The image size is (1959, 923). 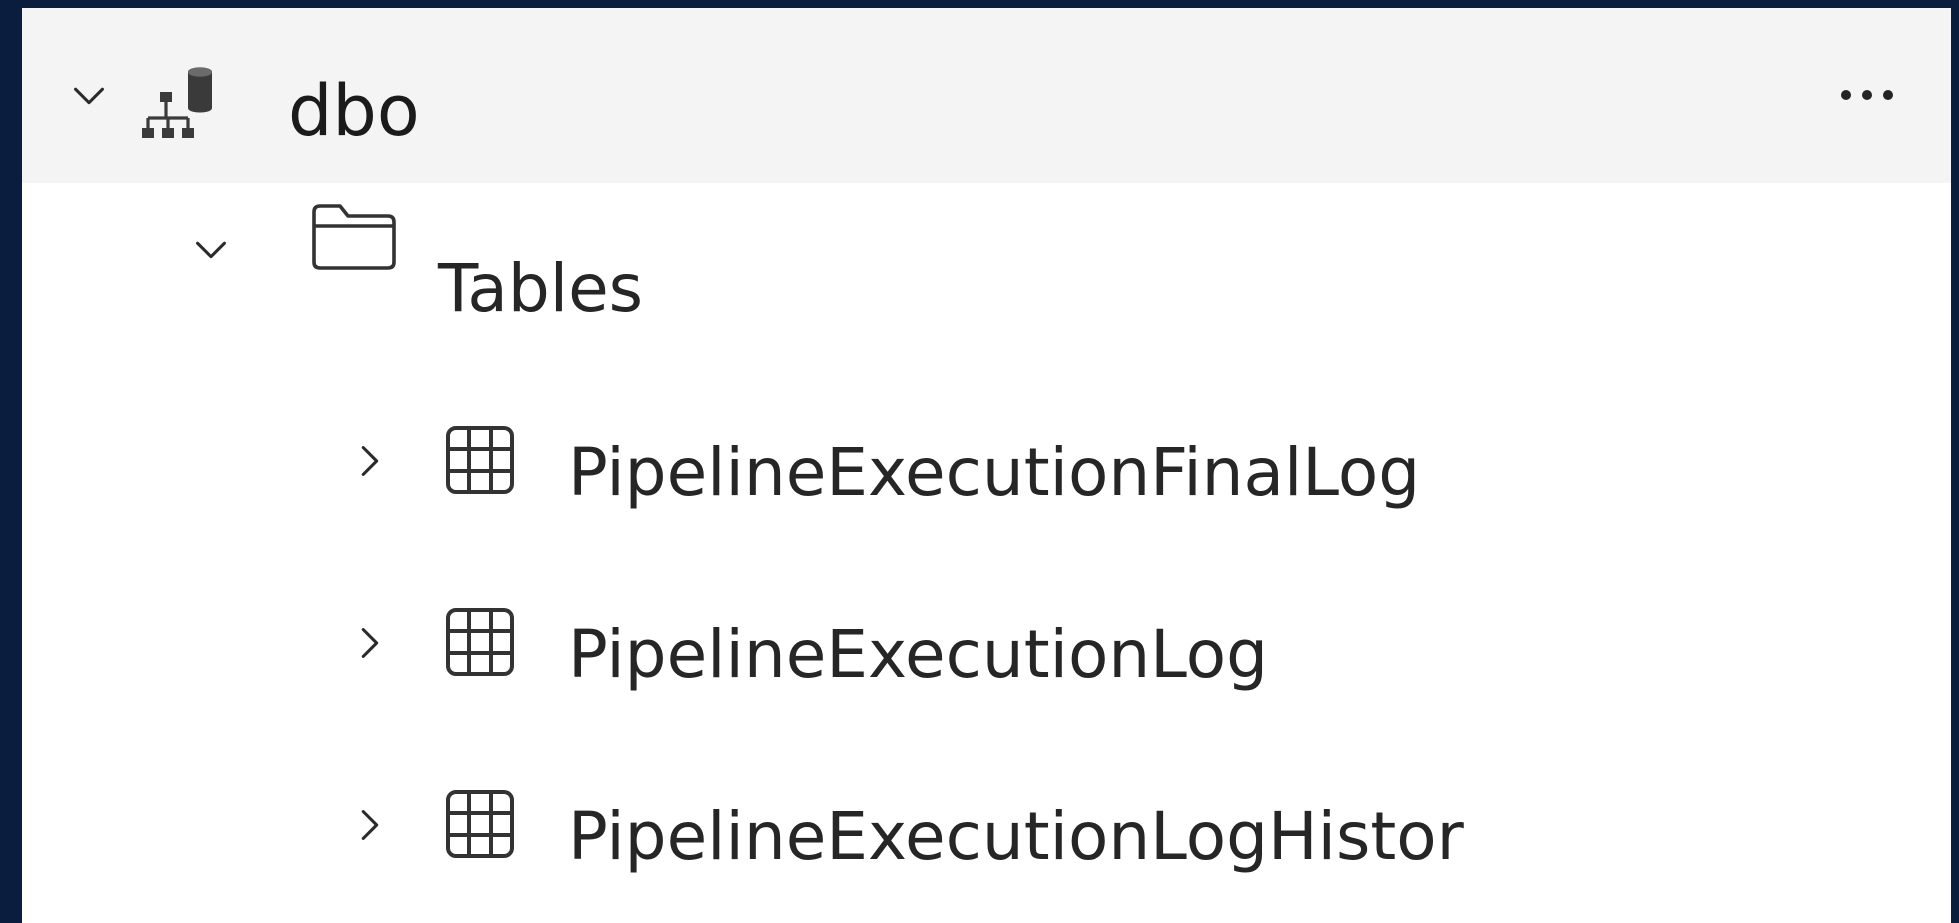 What do you see at coordinates (354, 237) in the screenshot?
I see `folder-icon` at bounding box center [354, 237].